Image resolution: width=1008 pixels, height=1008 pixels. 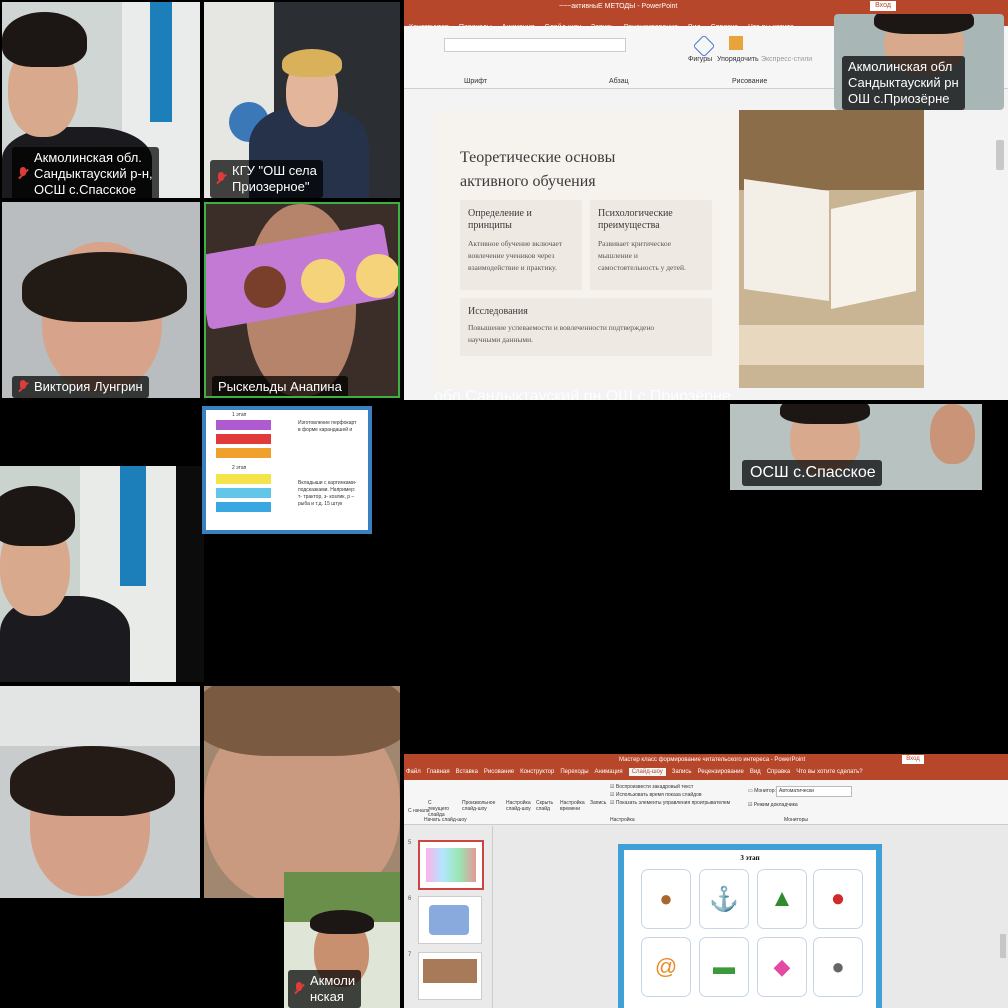 What do you see at coordinates (873, 250) in the screenshot?
I see `book-page-right` at bounding box center [873, 250].